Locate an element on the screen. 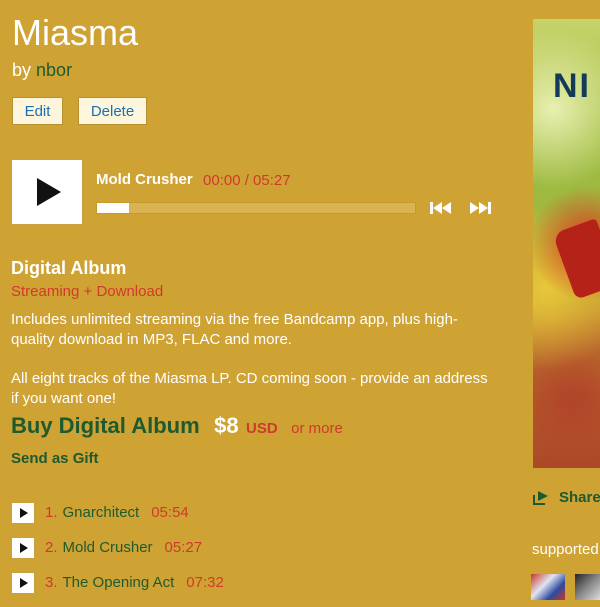 Image resolution: width=600 pixels, height=607 pixels. track-row: 1. Gnarchitect 05:54 is located at coordinates (261, 519).